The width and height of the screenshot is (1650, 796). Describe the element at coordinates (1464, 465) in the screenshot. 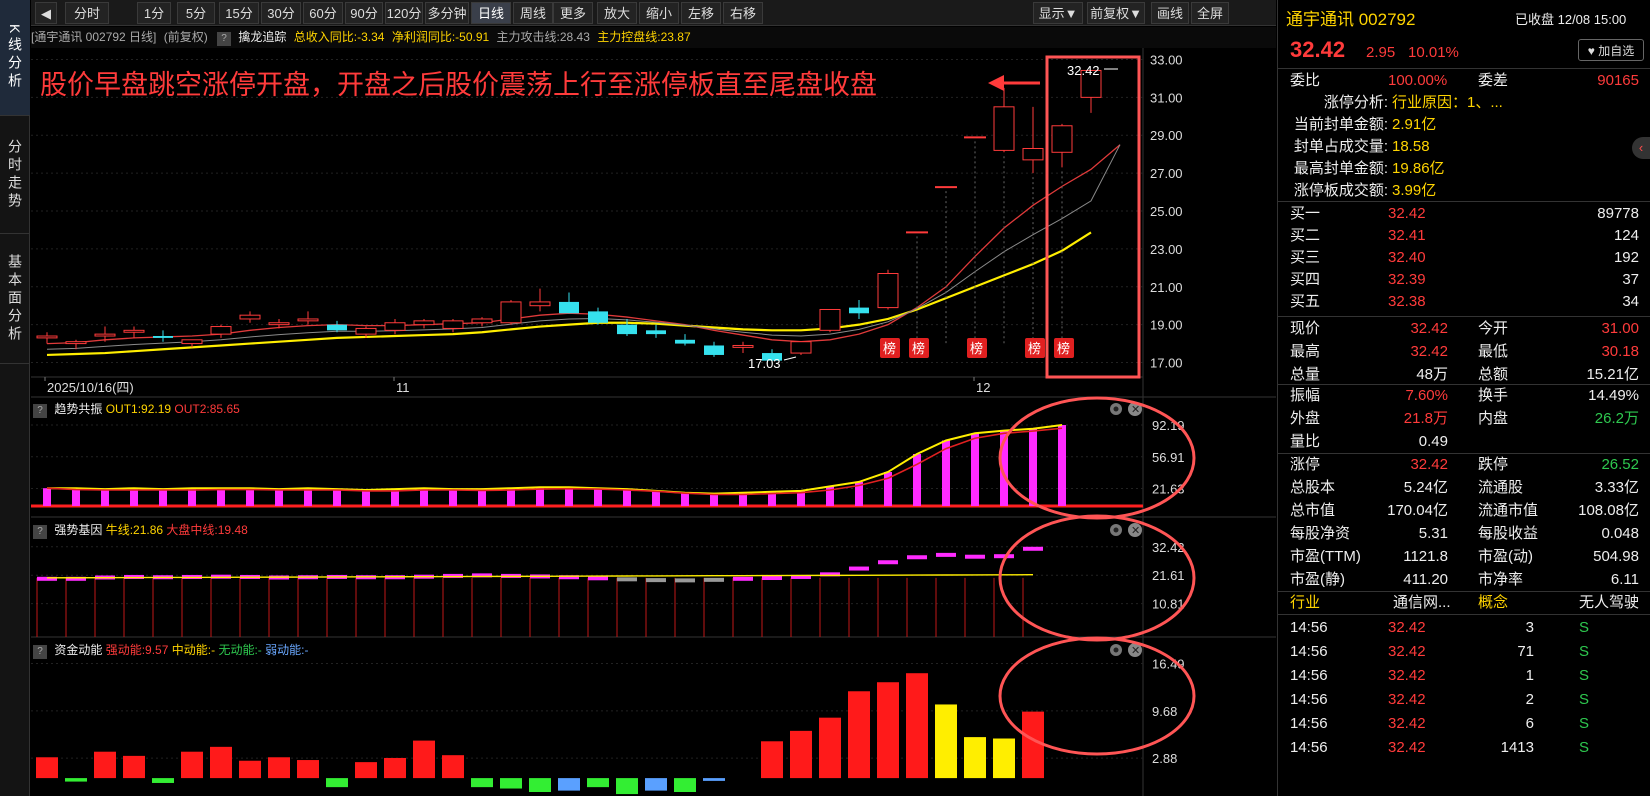

I see `quote-row: 涨停 32.42 跌停 26.52` at that location.